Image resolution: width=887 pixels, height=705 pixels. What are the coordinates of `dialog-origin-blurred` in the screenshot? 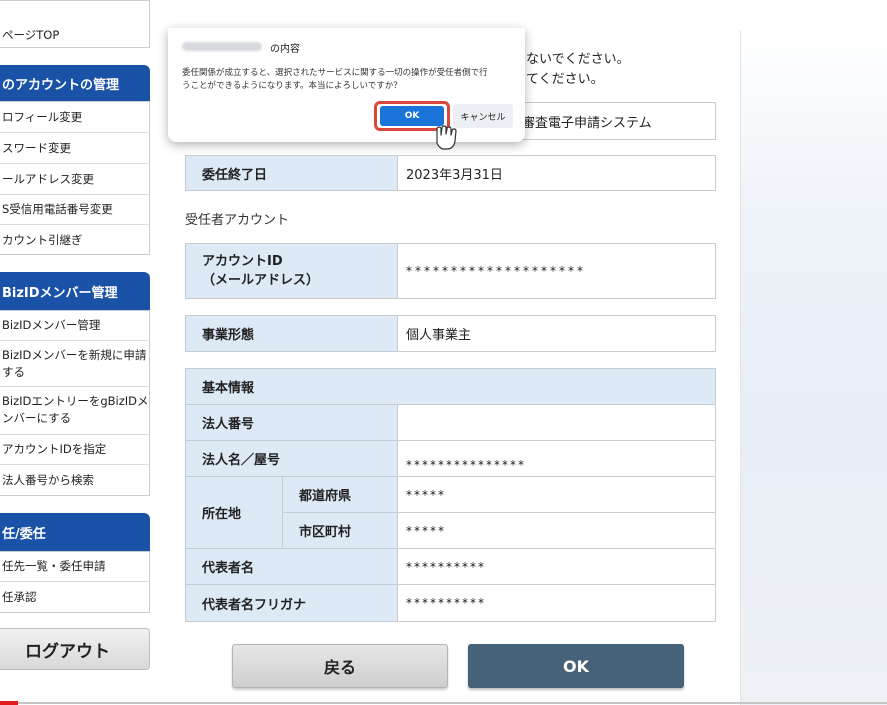 It's located at (222, 46).